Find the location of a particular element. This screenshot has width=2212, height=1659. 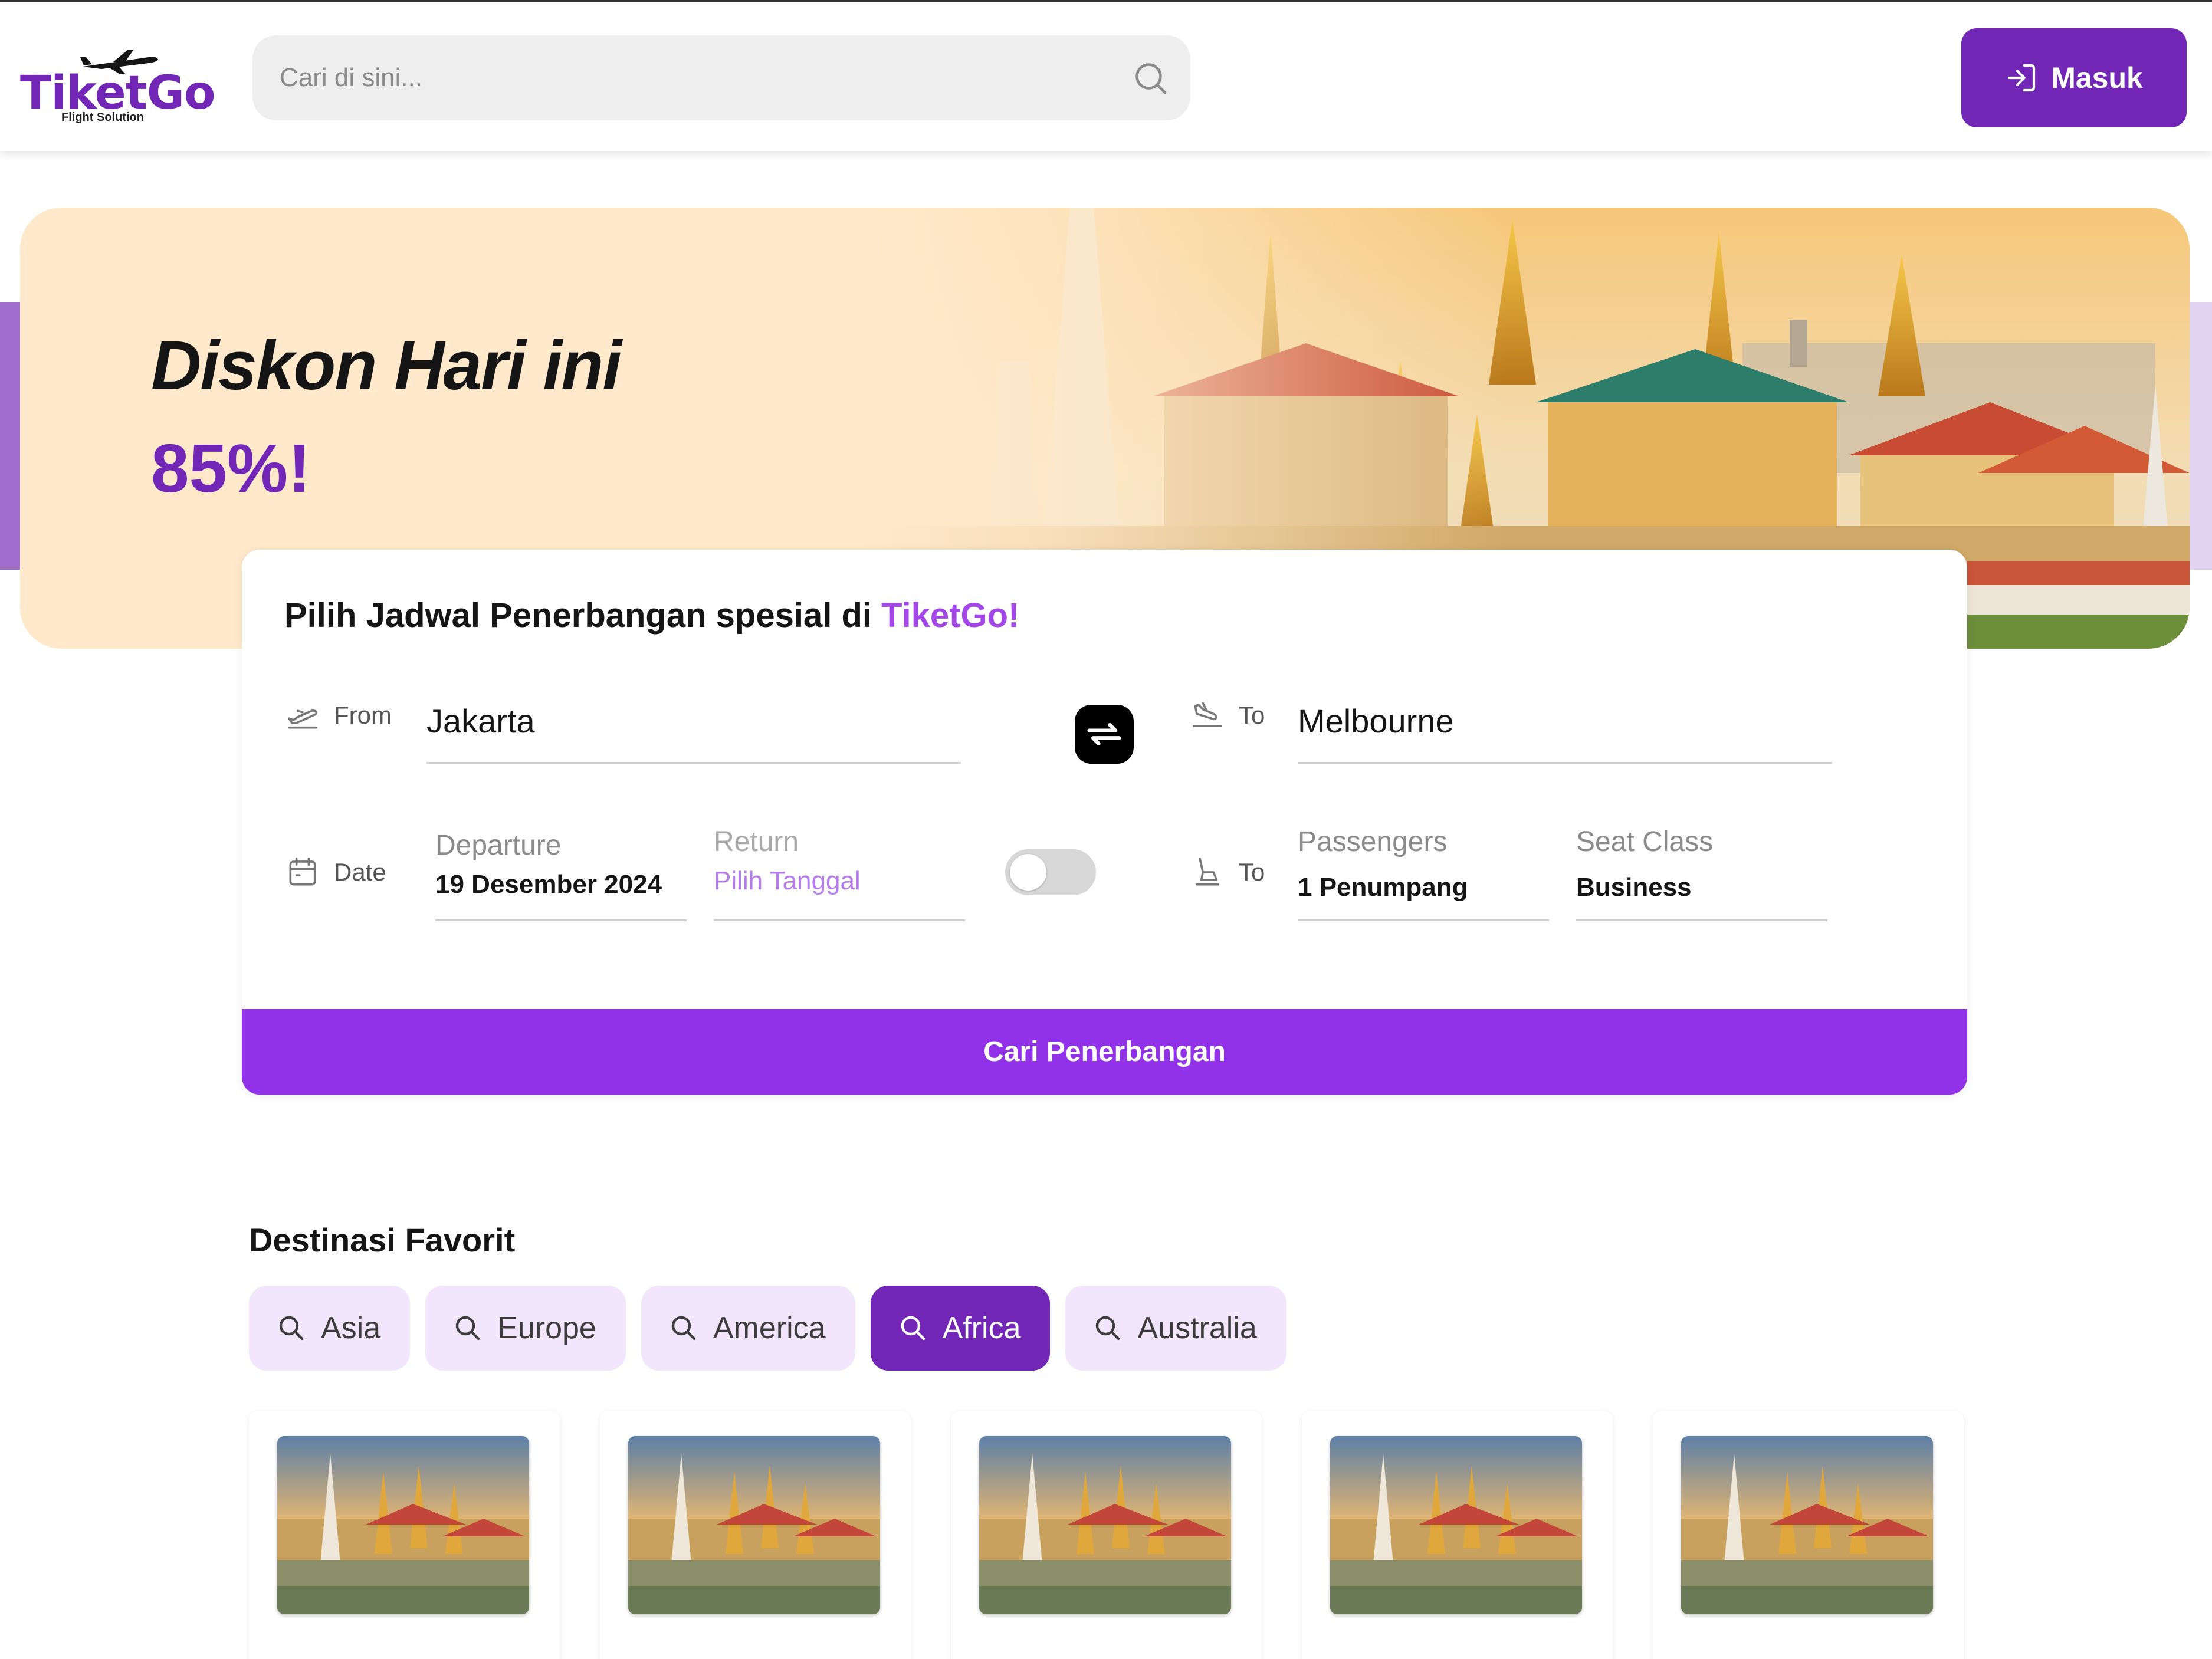

chip-australia: Australia is located at coordinates (1175, 1328).